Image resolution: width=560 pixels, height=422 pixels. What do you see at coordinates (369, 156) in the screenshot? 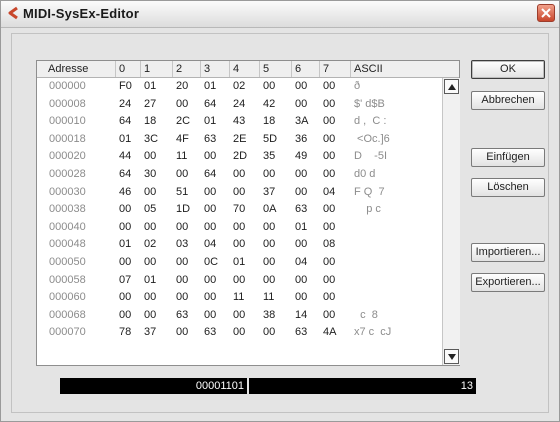
I see `ascii-cell: D -5I` at bounding box center [369, 156].